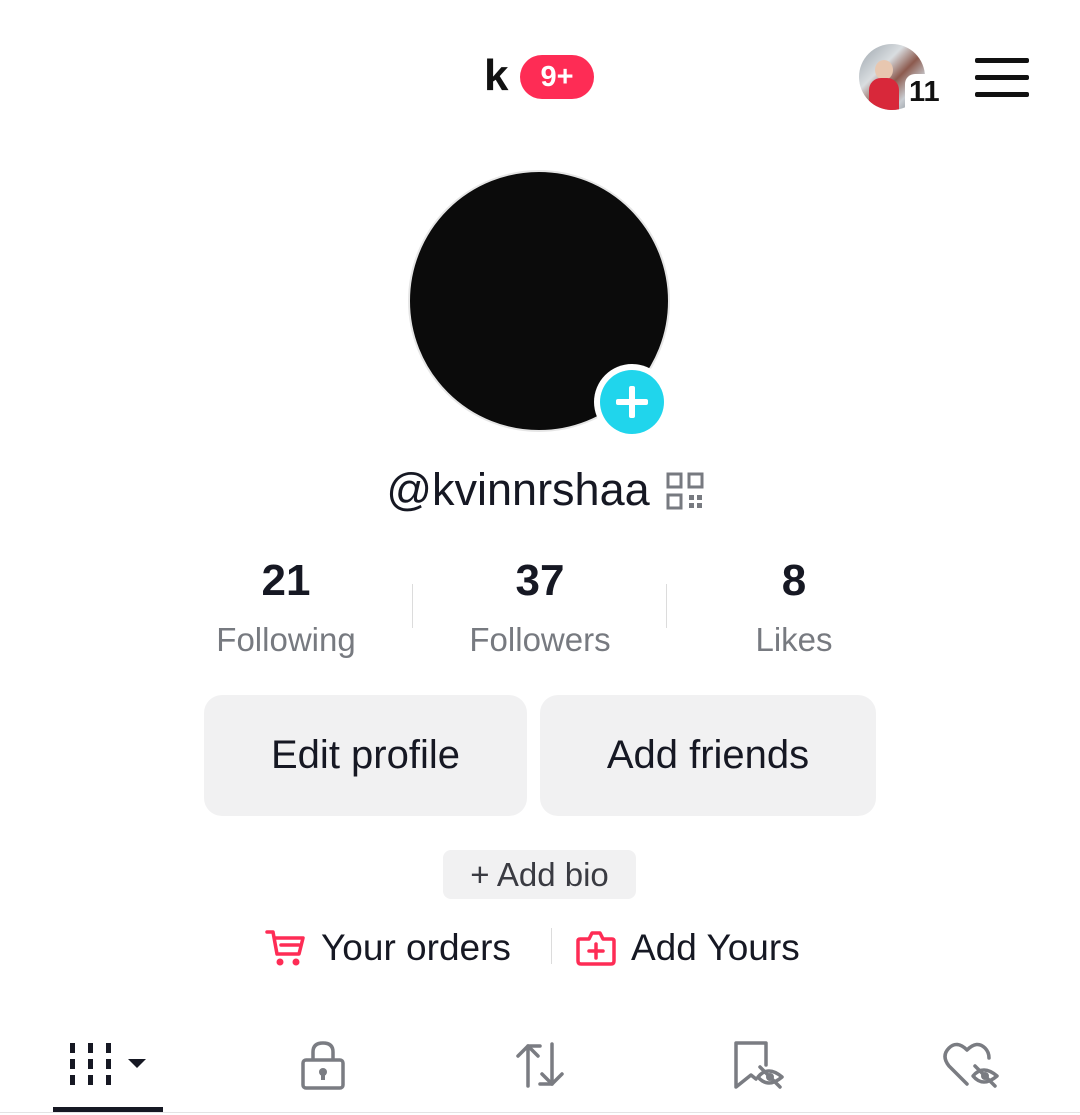 This screenshot has height=1115, width=1080. I want to click on tab-private, so click(323, 1065).